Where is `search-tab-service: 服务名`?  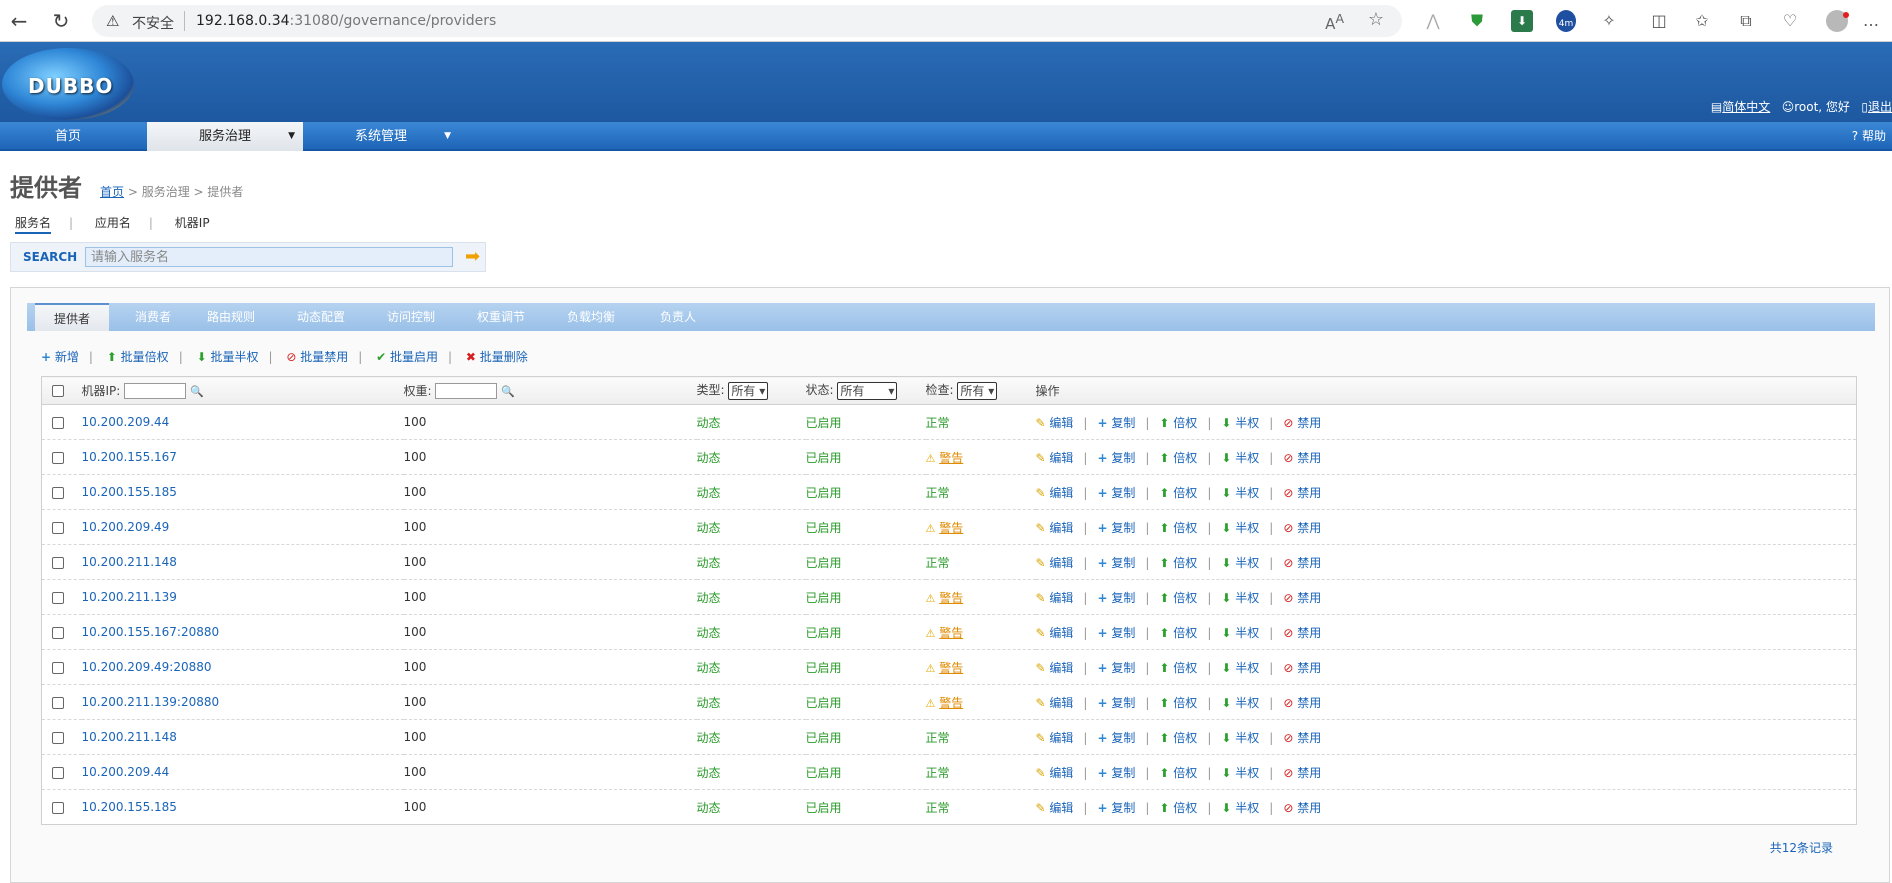 search-tab-service: 服务名 is located at coordinates (33, 225).